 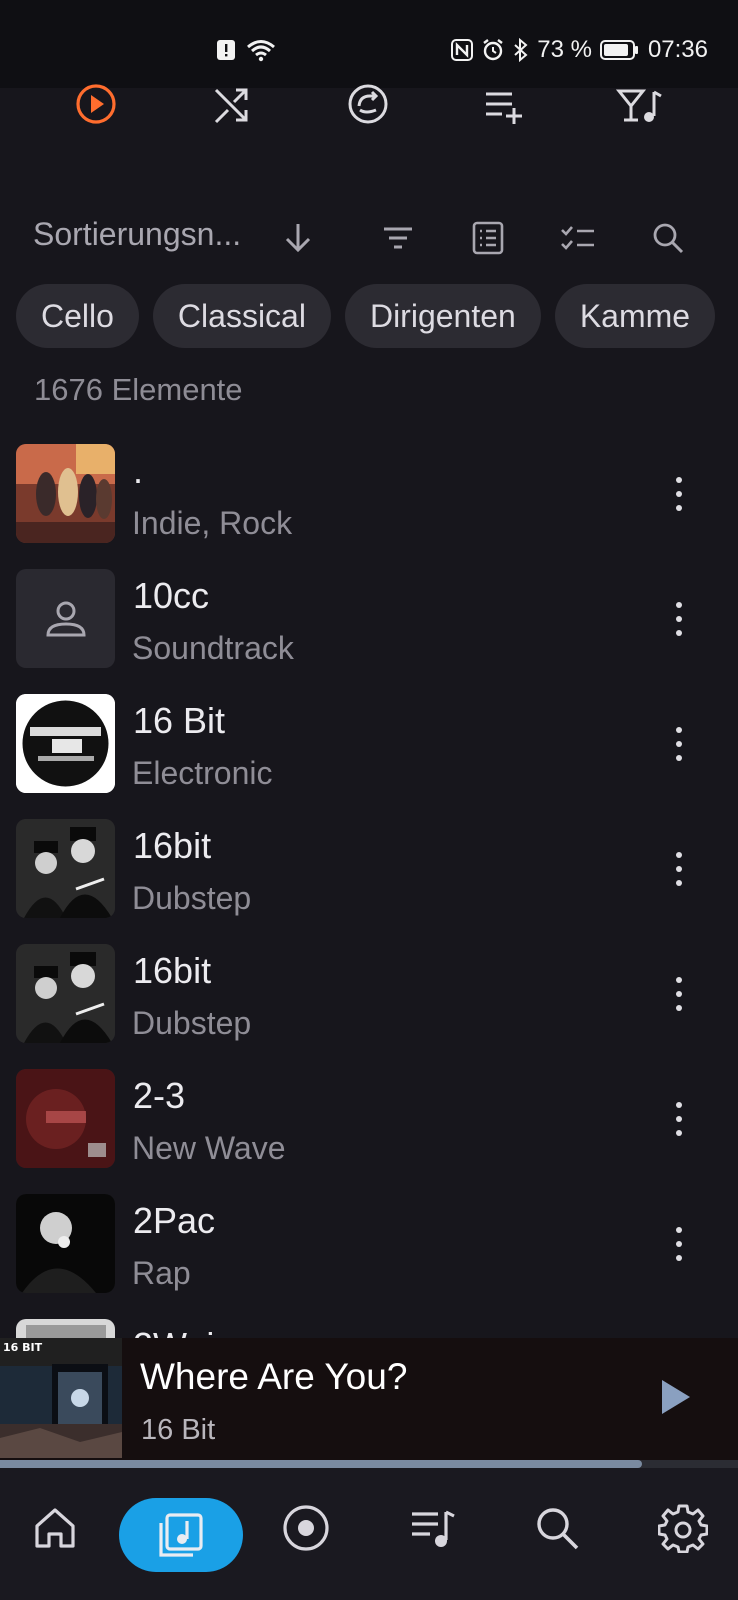 I want to click on artist-name: 16 Bit, so click(x=179, y=720).